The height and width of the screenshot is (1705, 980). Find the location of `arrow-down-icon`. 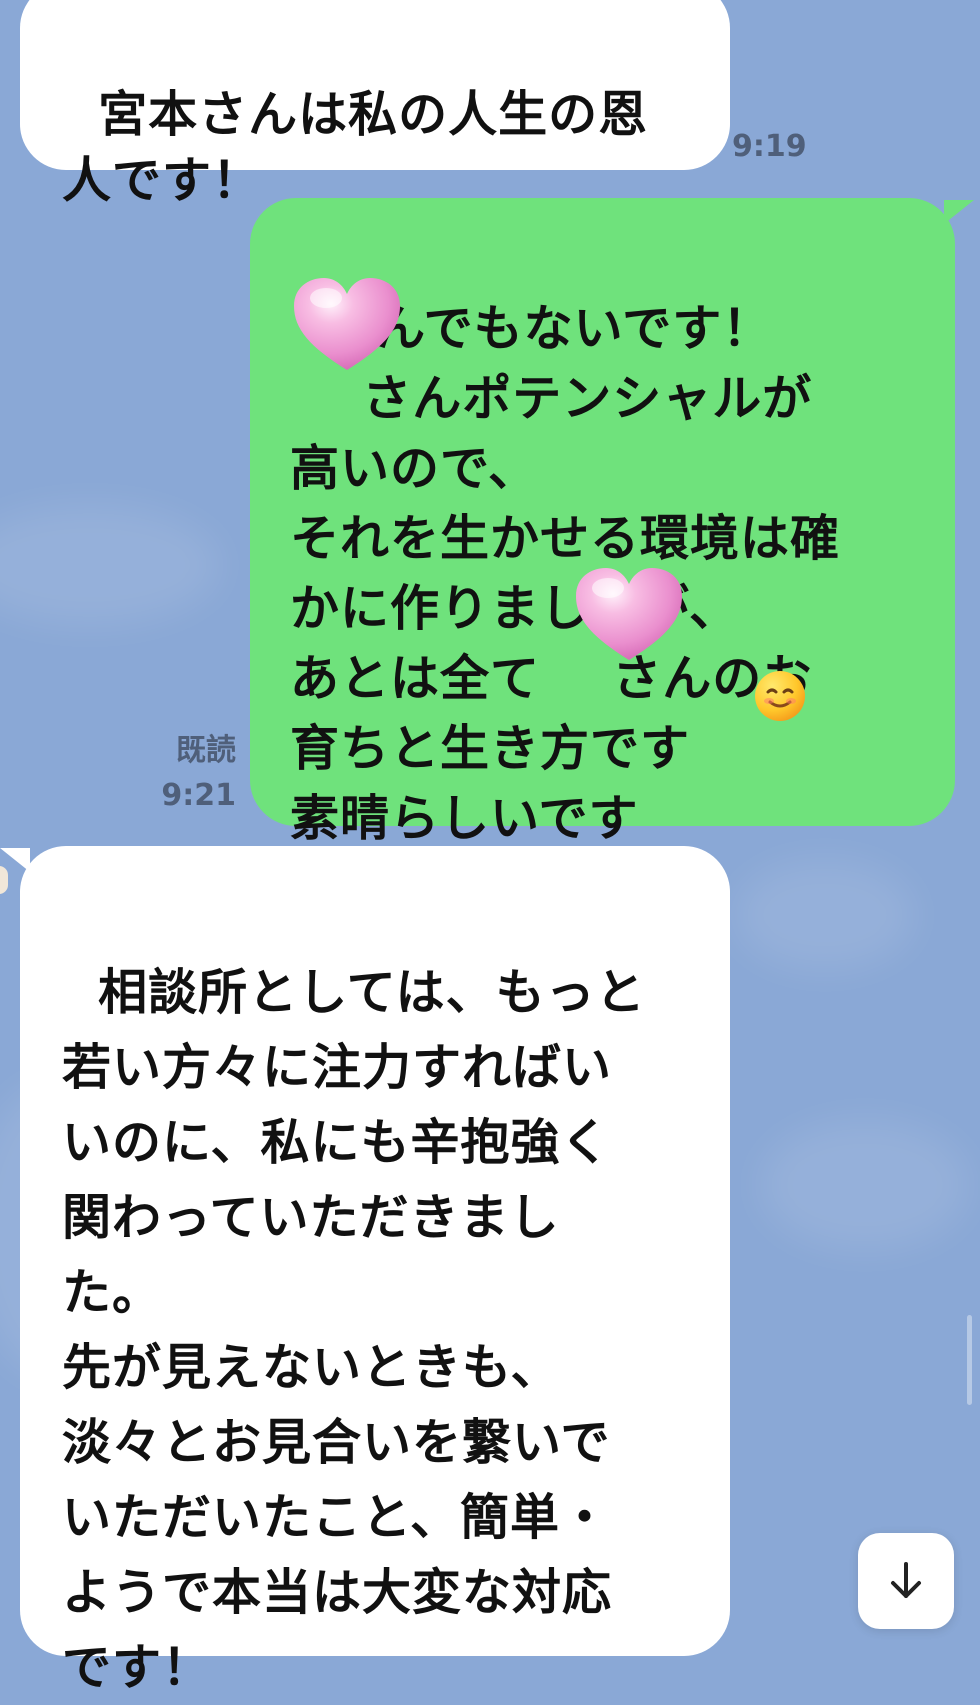

arrow-down-icon is located at coordinates (906, 1580).